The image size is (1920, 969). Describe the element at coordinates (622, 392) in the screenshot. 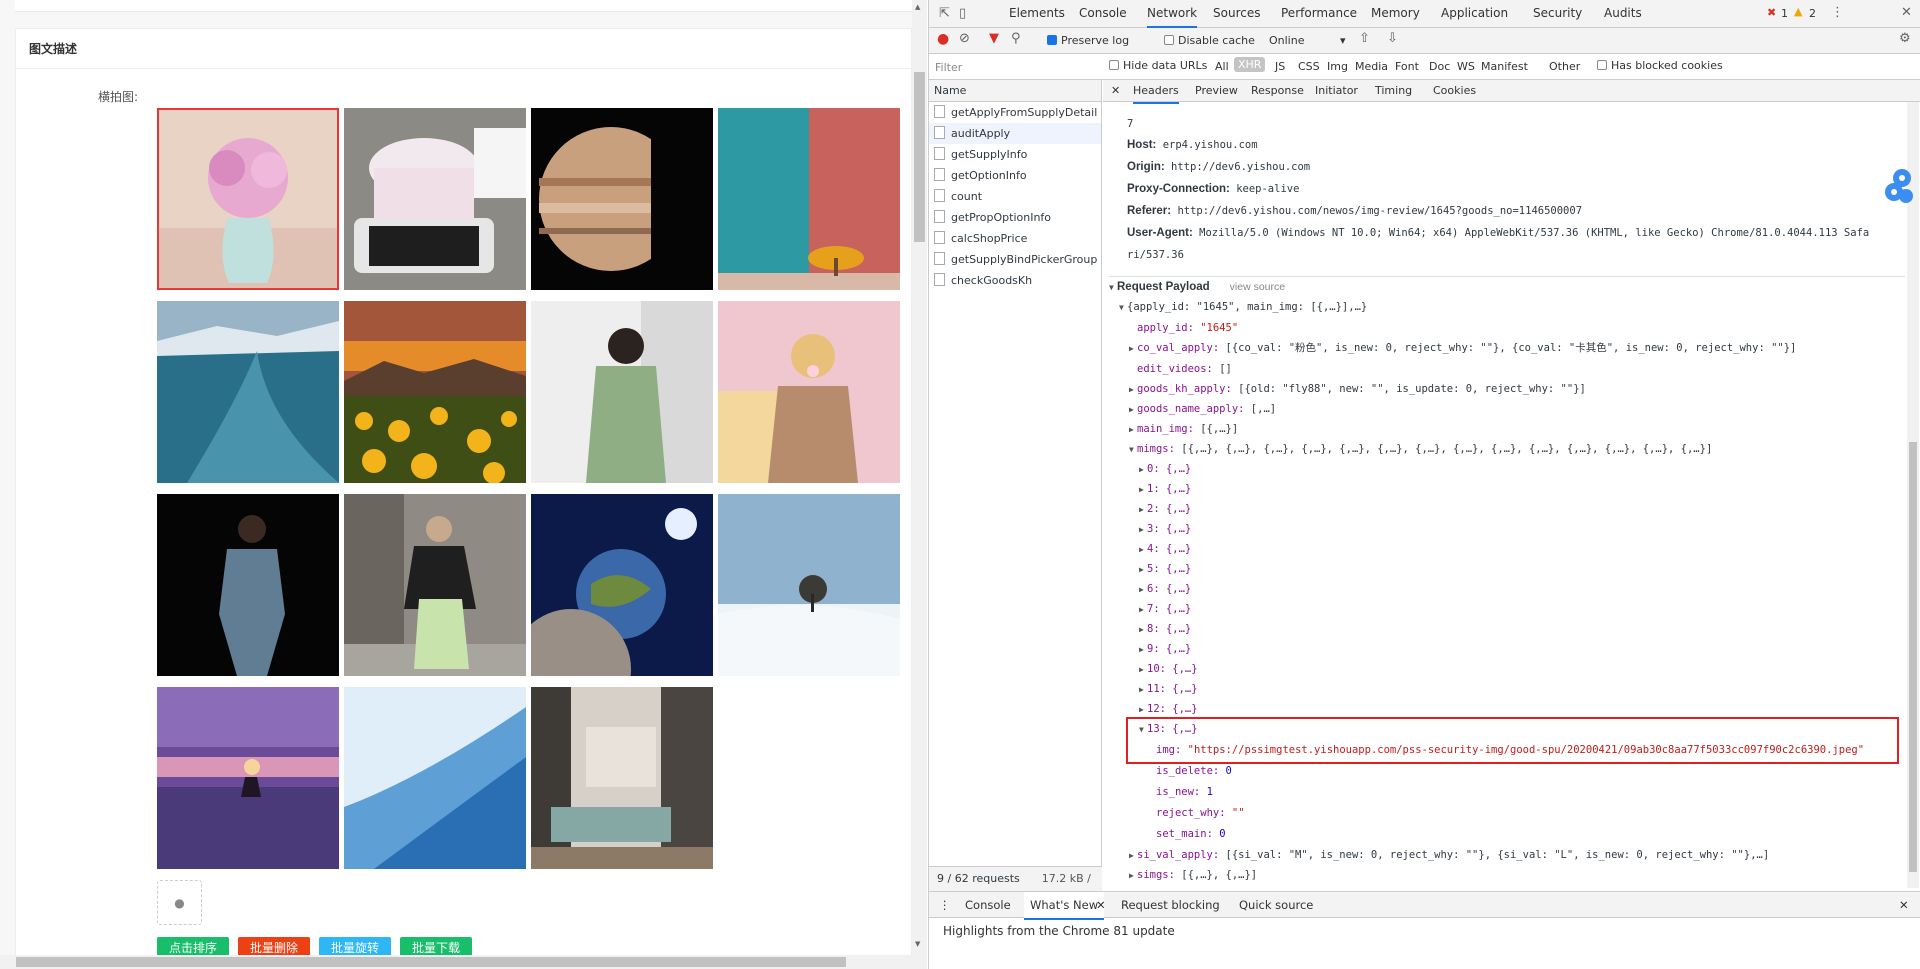

I see `thumb-woman-green-dress` at that location.